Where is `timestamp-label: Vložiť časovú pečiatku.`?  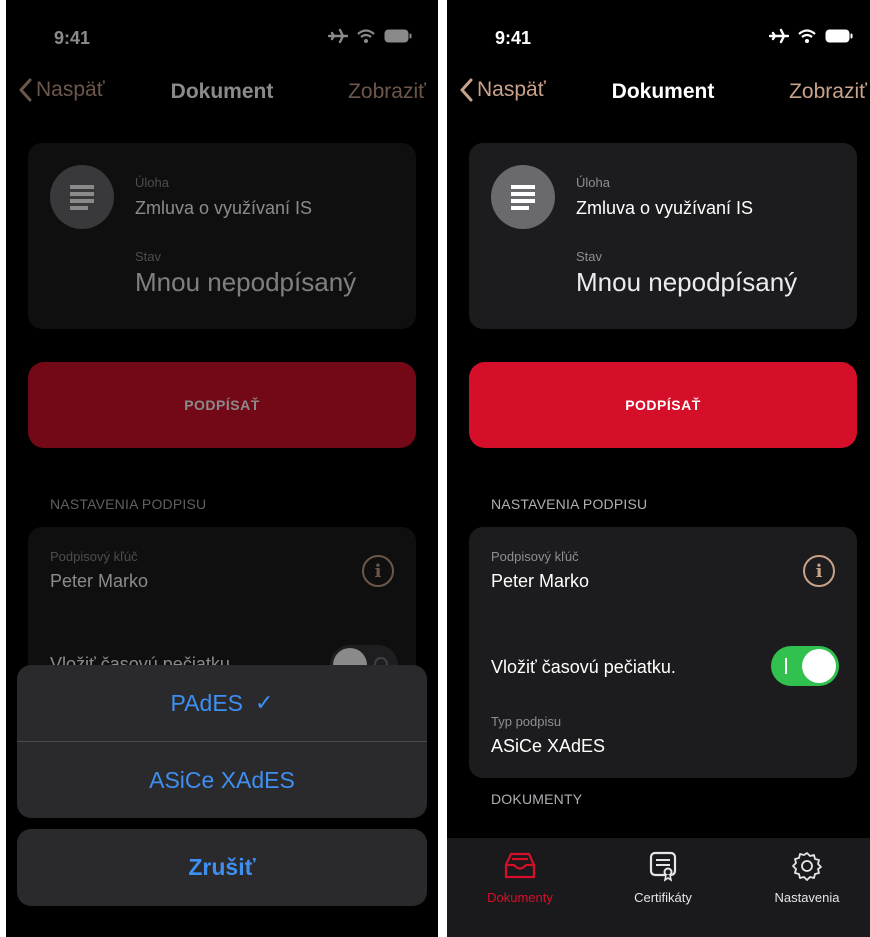 timestamp-label: Vložiť časovú pečiatku. is located at coordinates (583, 667).